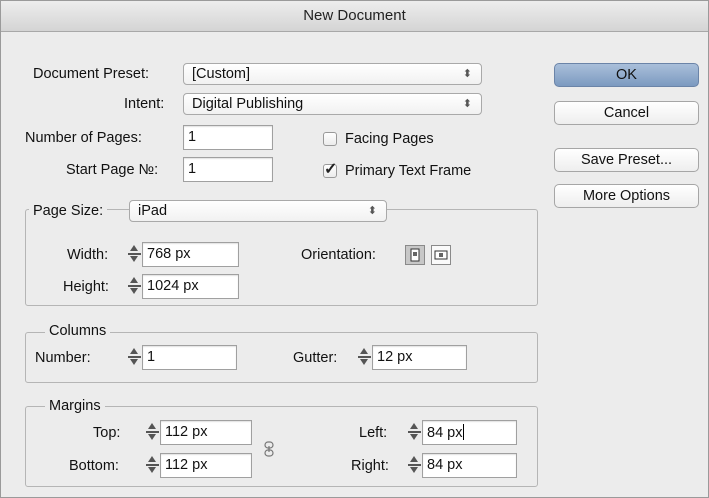 The image size is (709, 498). Describe the element at coordinates (190, 254) in the screenshot. I see `width-field: 768 px` at that location.